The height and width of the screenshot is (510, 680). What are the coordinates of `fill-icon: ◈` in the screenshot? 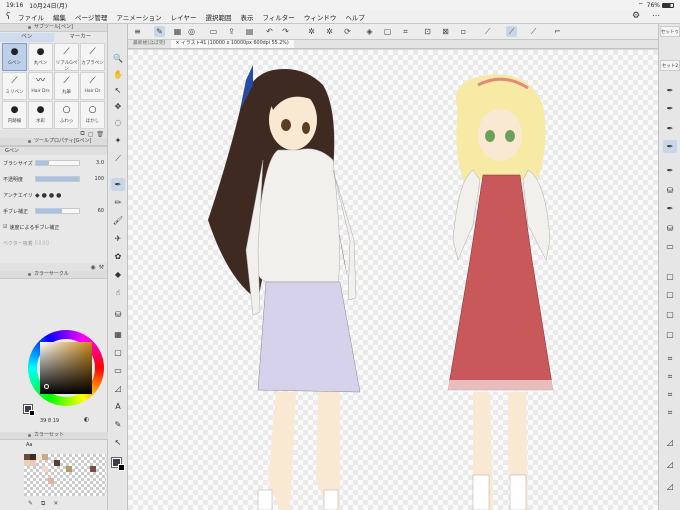 It's located at (369, 31).